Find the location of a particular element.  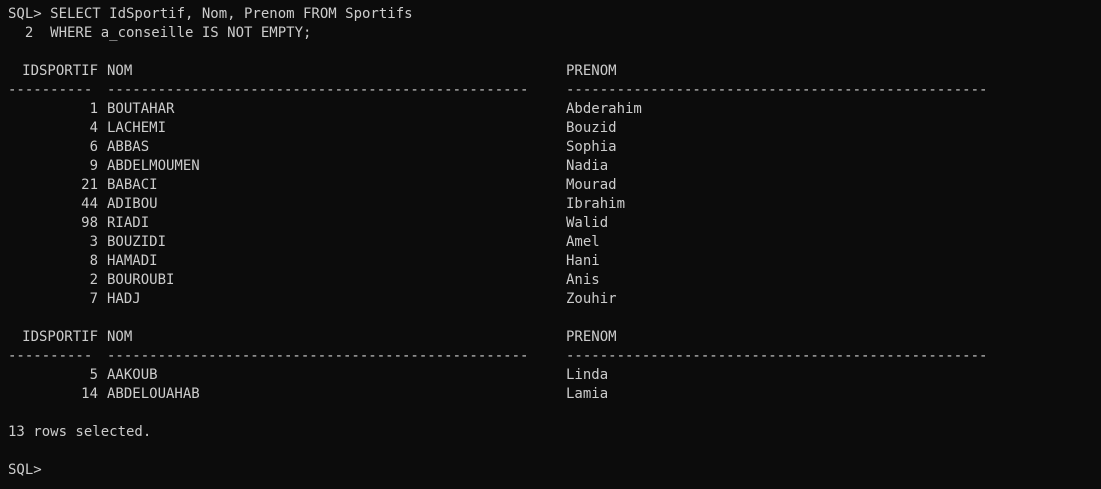

cell-idsportif: 98 is located at coordinates (89, 223).